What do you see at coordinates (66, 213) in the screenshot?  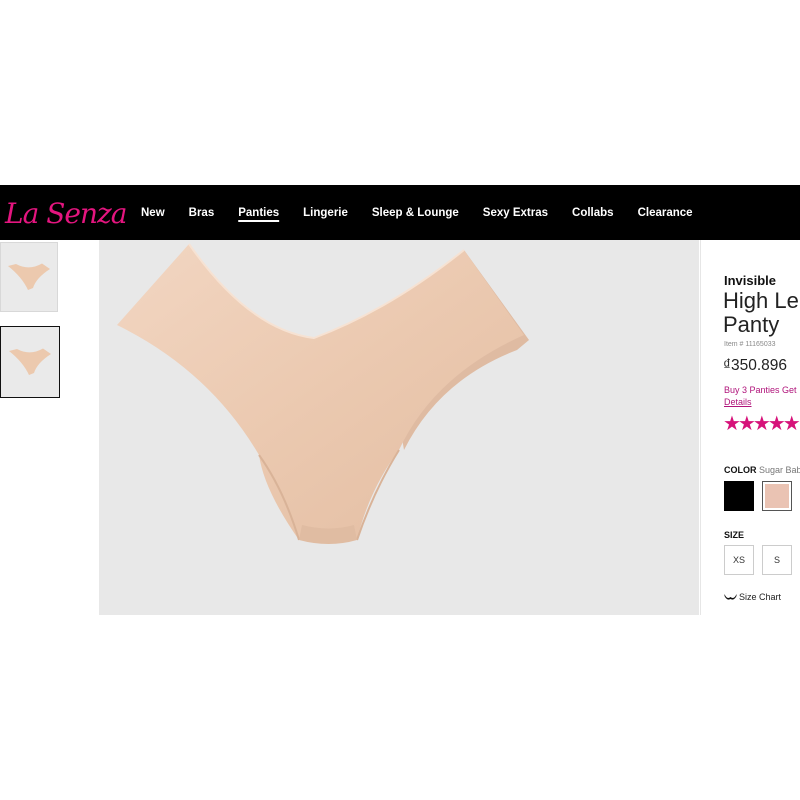 I see `la-senza-logo: La Senza` at bounding box center [66, 213].